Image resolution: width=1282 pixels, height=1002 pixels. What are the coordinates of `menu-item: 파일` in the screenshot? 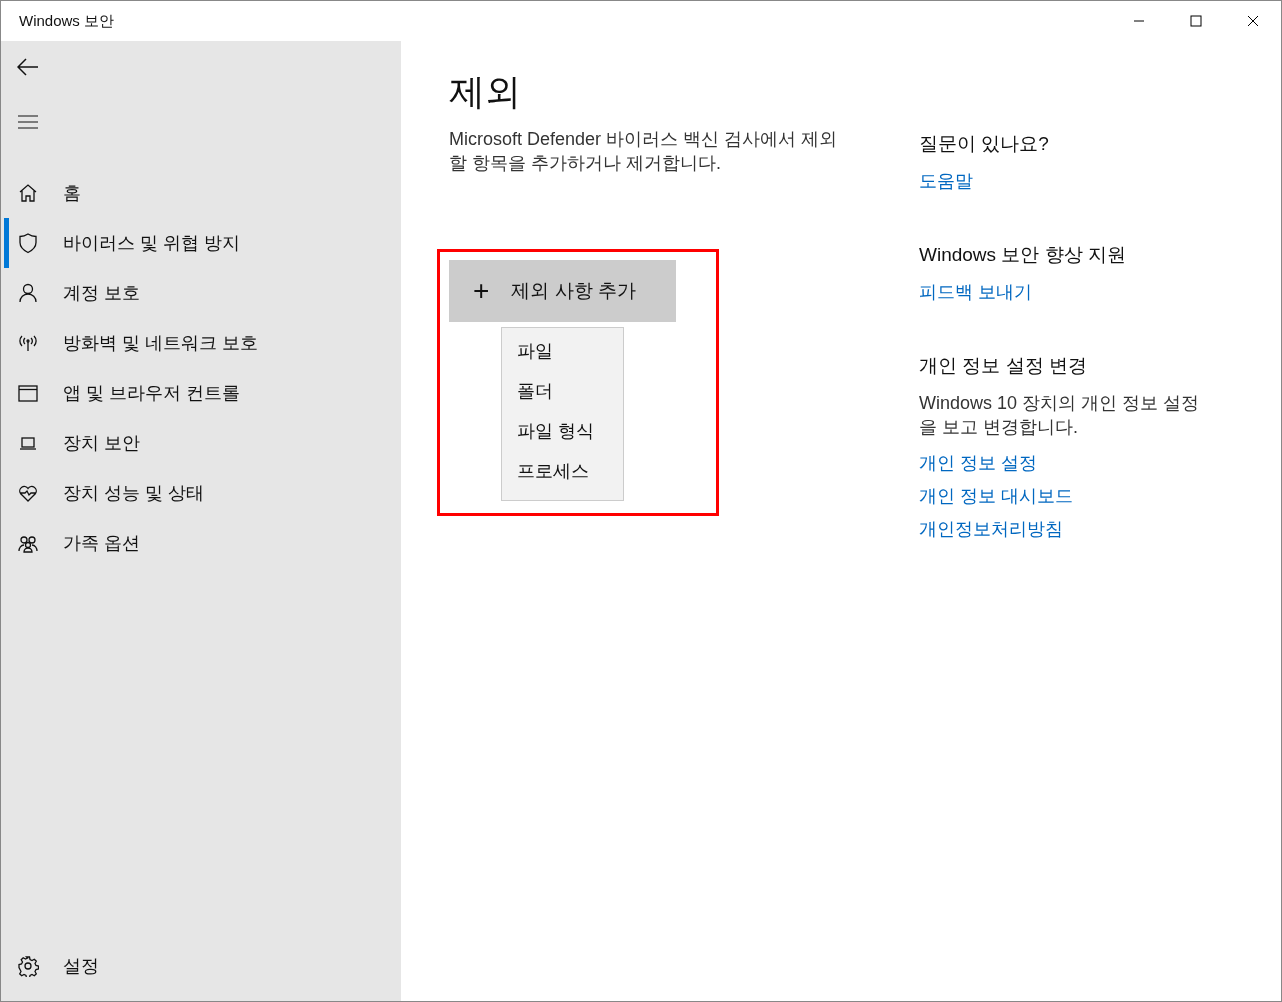 It's located at (562, 354).